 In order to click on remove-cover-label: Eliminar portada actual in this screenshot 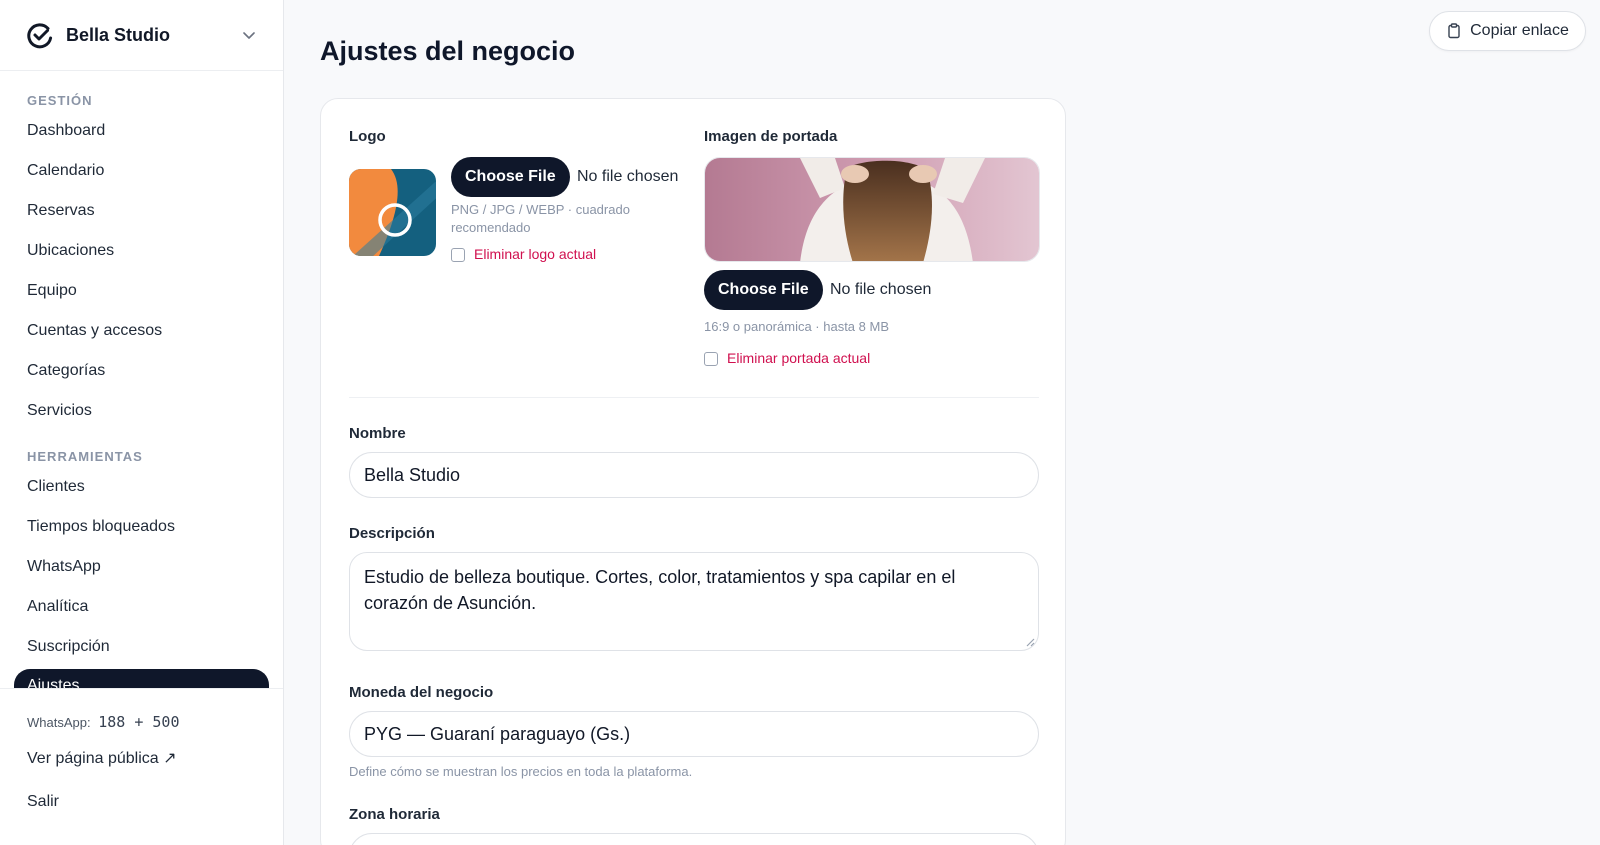, I will do `click(798, 358)`.